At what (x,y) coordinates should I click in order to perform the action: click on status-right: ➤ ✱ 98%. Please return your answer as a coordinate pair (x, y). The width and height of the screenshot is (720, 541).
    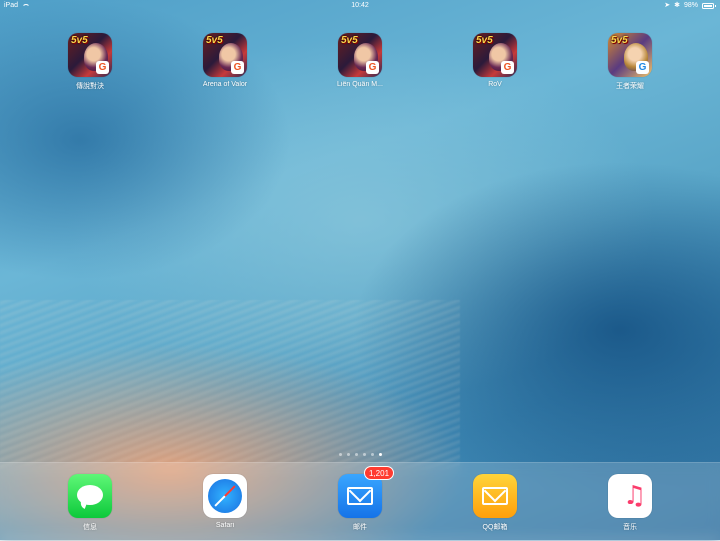
    Looking at the image, I should click on (690, 6).